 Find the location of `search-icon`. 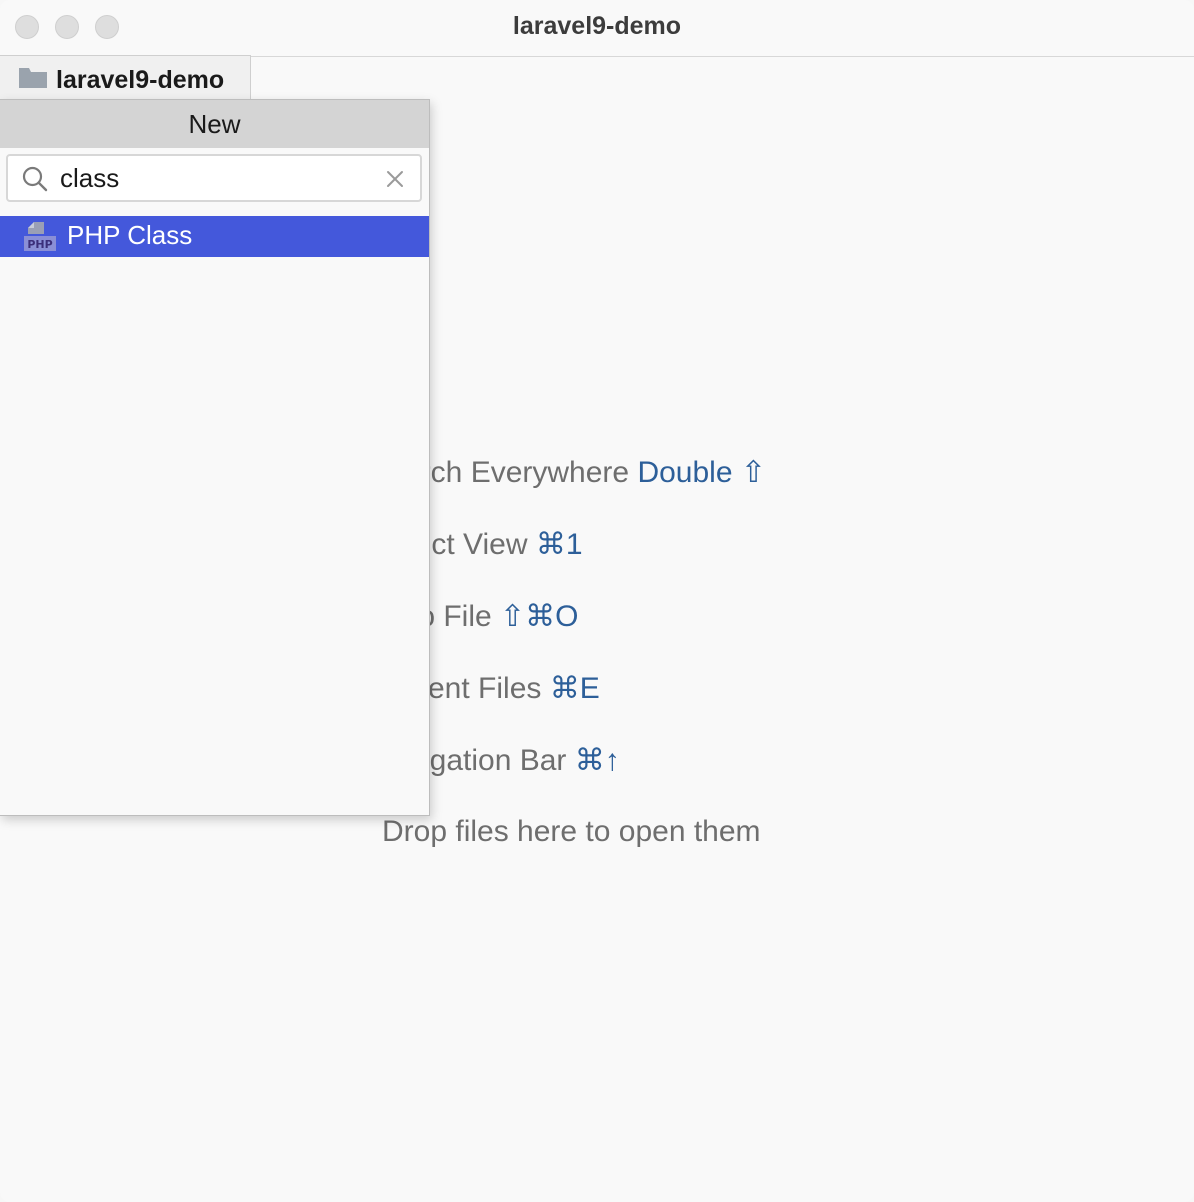

search-icon is located at coordinates (35, 179).